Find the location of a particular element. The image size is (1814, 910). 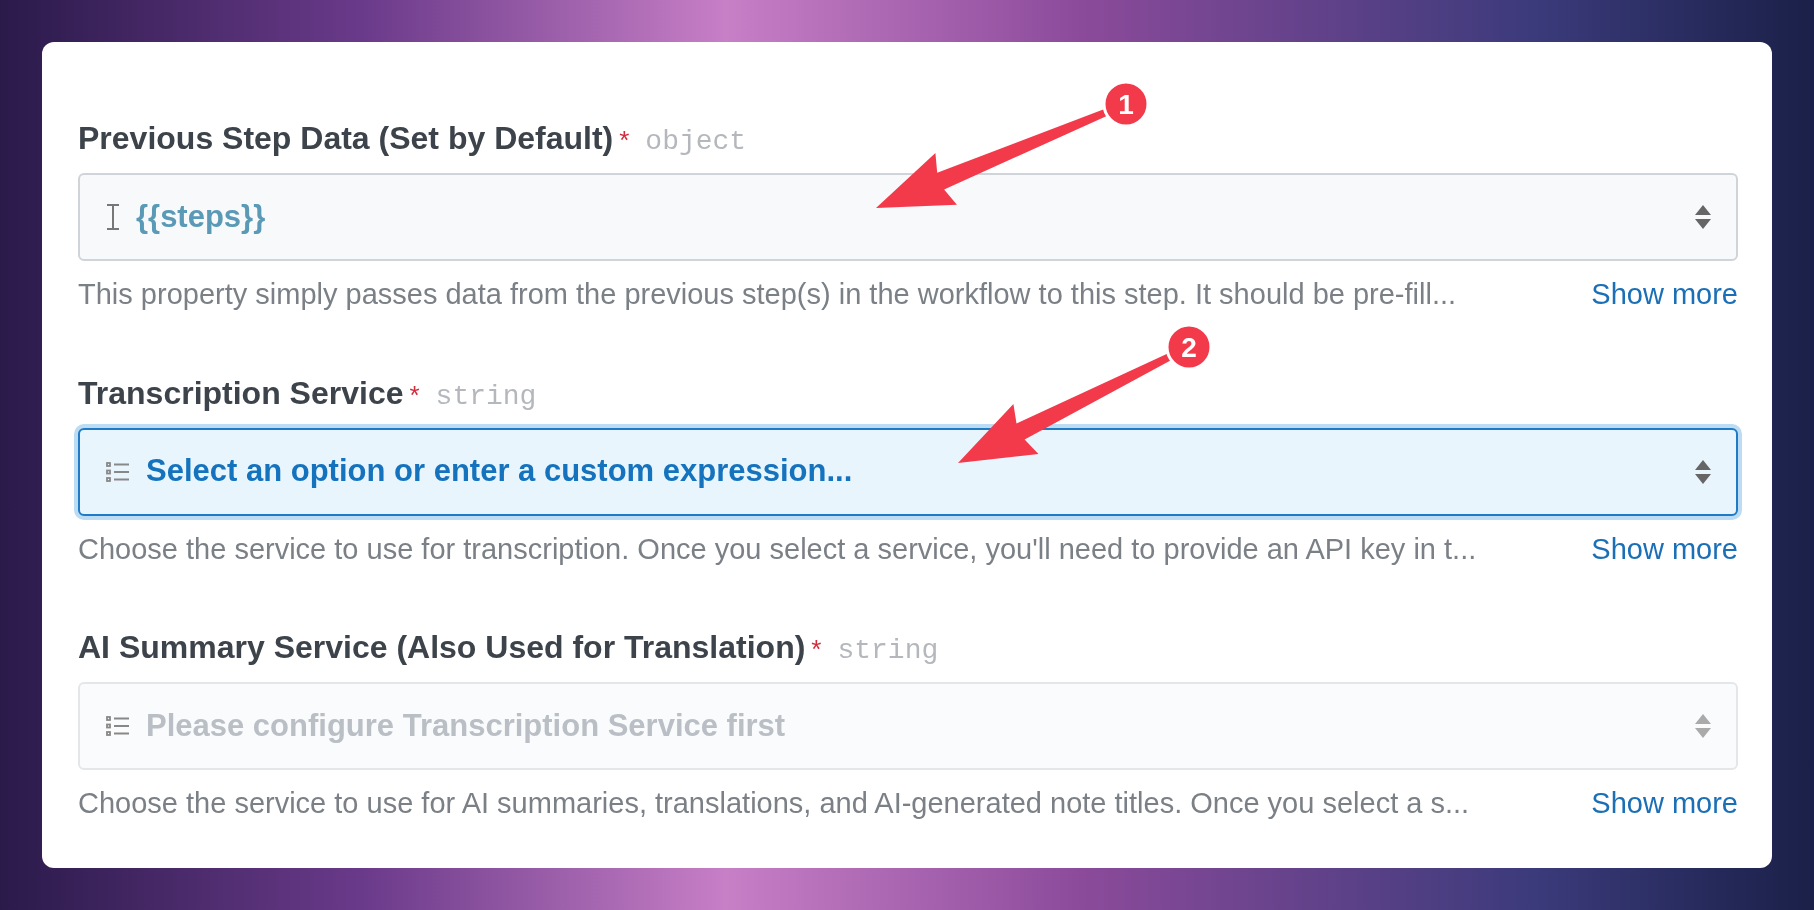

field-label: AI Summary Service (Also Used for Translation) is located at coordinates (442, 647).